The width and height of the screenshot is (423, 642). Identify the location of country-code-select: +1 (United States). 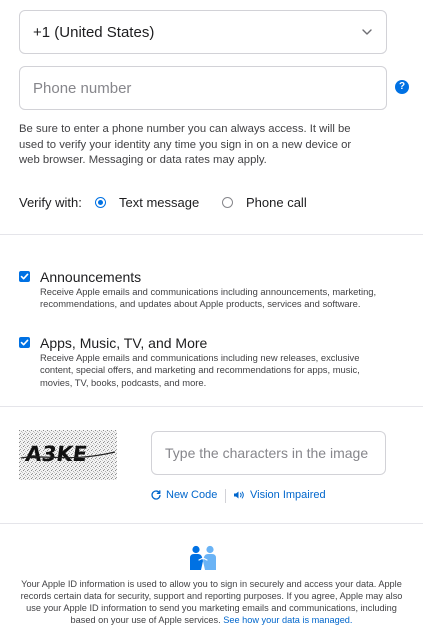
(203, 32).